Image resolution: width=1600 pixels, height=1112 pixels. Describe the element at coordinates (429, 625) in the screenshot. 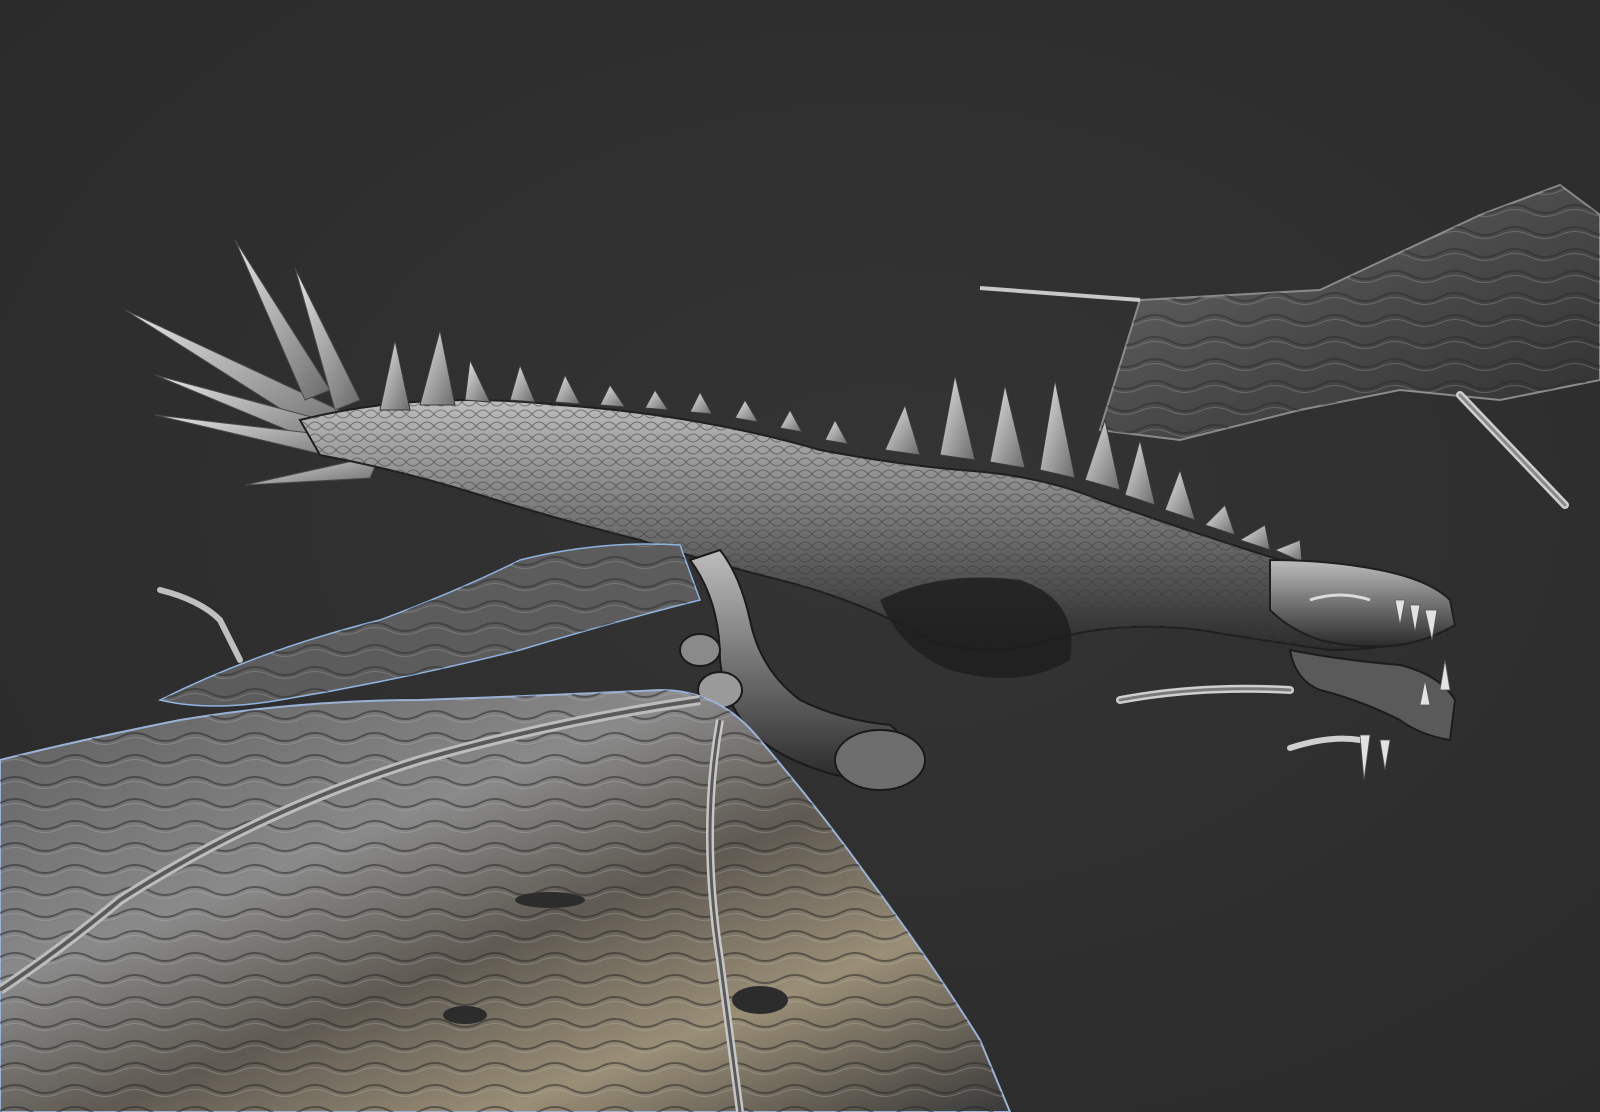

I see `upper-wing` at that location.